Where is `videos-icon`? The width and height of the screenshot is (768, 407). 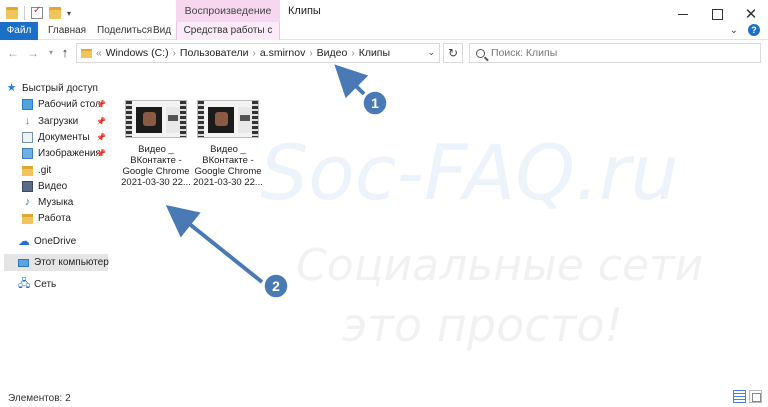
videos-icon is located at coordinates (27, 186).